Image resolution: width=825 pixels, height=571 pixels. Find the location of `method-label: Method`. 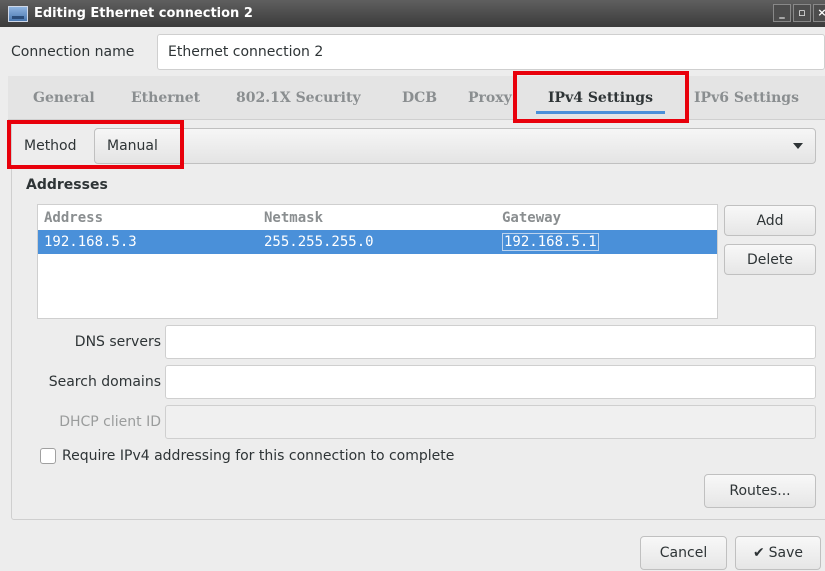

method-label: Method is located at coordinates (50, 146).